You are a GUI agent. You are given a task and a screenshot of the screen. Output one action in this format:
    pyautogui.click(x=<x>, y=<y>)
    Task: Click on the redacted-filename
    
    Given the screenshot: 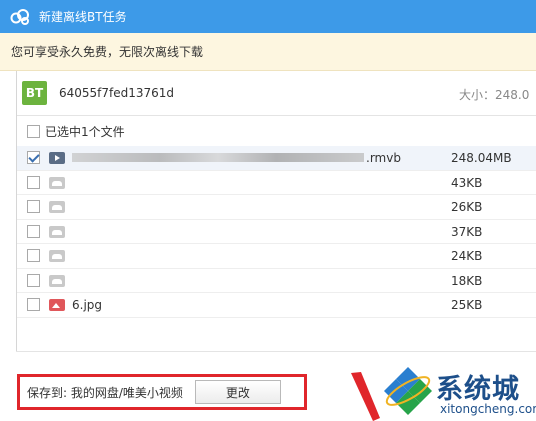 What is the action you would take?
    pyautogui.click(x=218, y=157)
    